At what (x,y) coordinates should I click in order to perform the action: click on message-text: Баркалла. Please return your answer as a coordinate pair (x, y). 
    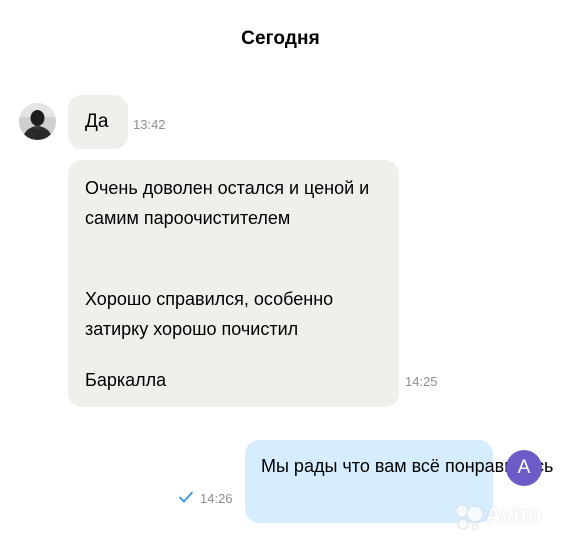
    Looking at the image, I should click on (126, 380).